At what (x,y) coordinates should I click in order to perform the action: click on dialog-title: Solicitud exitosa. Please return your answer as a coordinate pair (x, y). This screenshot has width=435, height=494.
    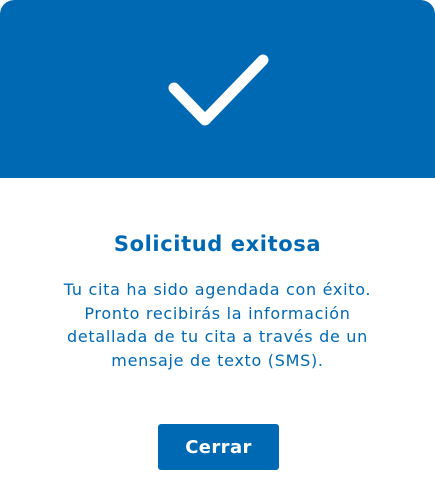
    Looking at the image, I should click on (217, 244).